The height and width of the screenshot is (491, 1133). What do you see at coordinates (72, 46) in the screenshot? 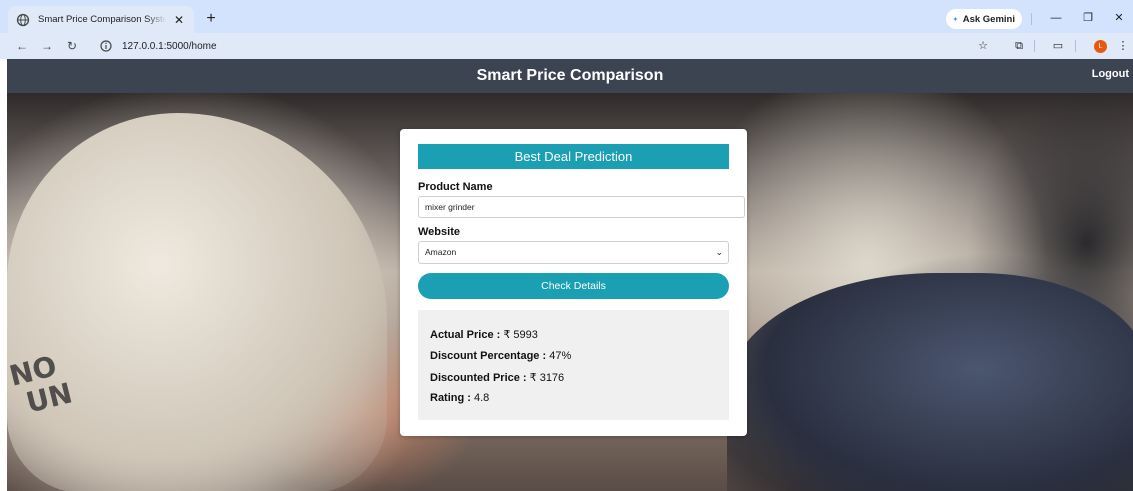
I see `reload-icon: ↻` at bounding box center [72, 46].